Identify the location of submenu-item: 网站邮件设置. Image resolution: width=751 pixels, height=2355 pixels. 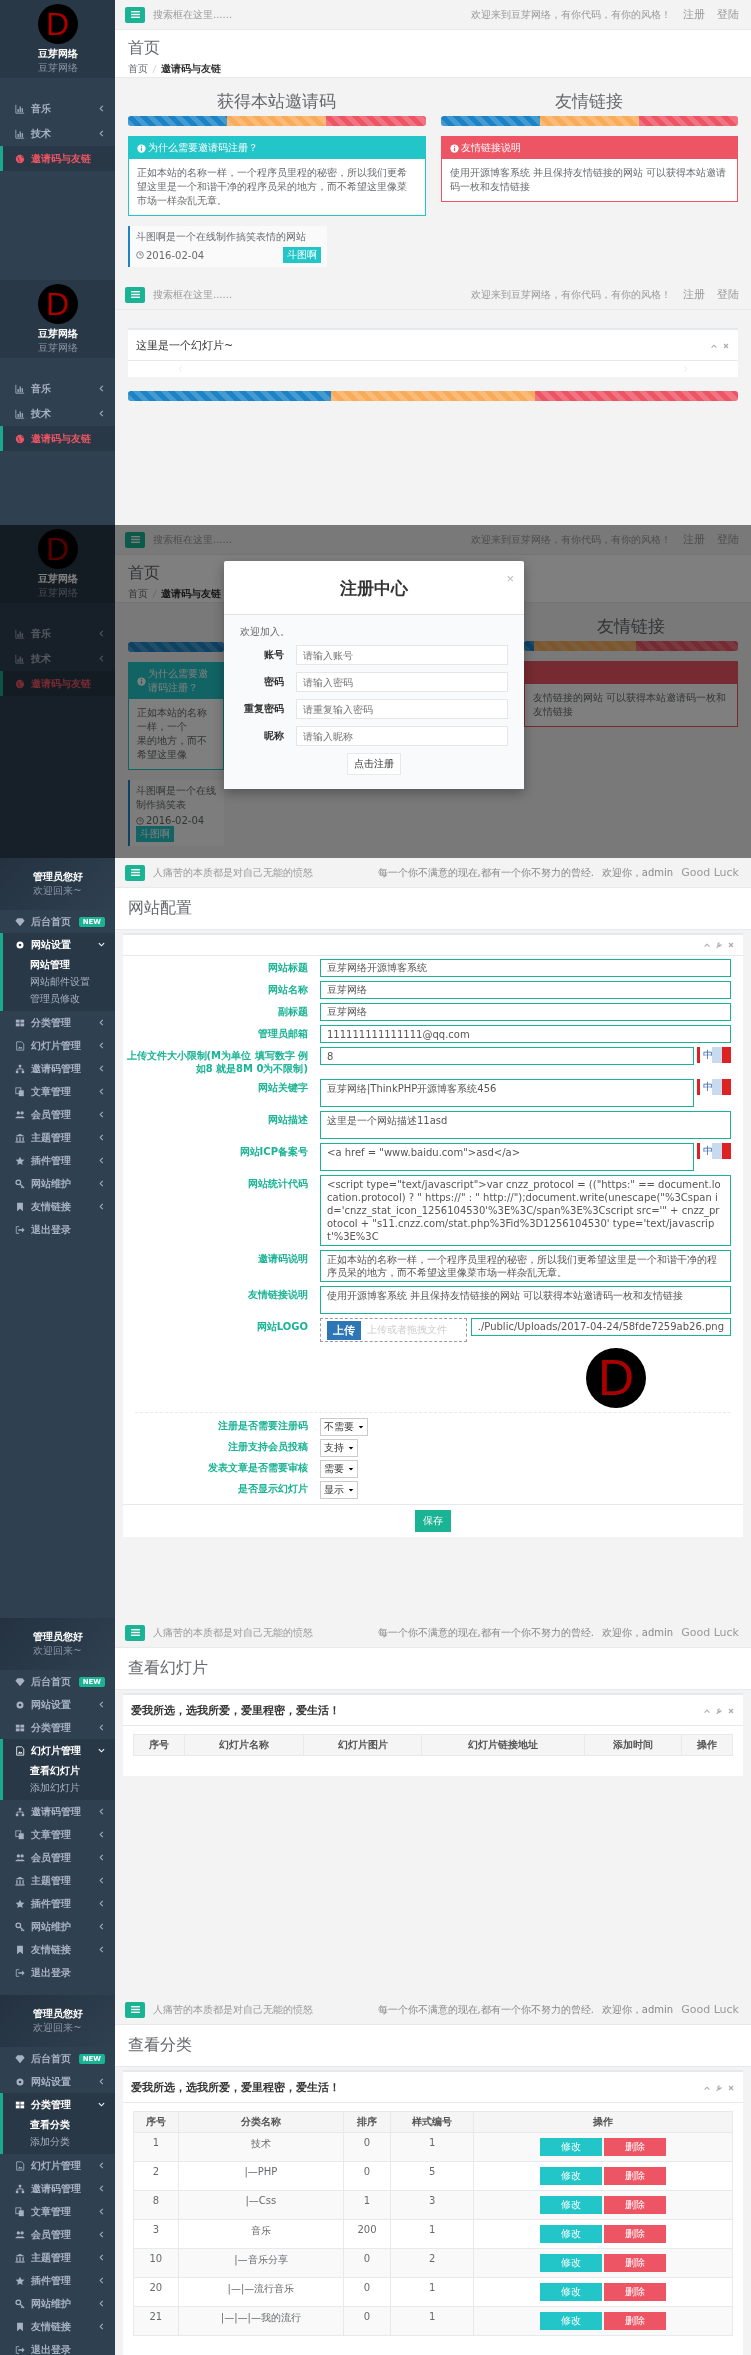
(59, 981).